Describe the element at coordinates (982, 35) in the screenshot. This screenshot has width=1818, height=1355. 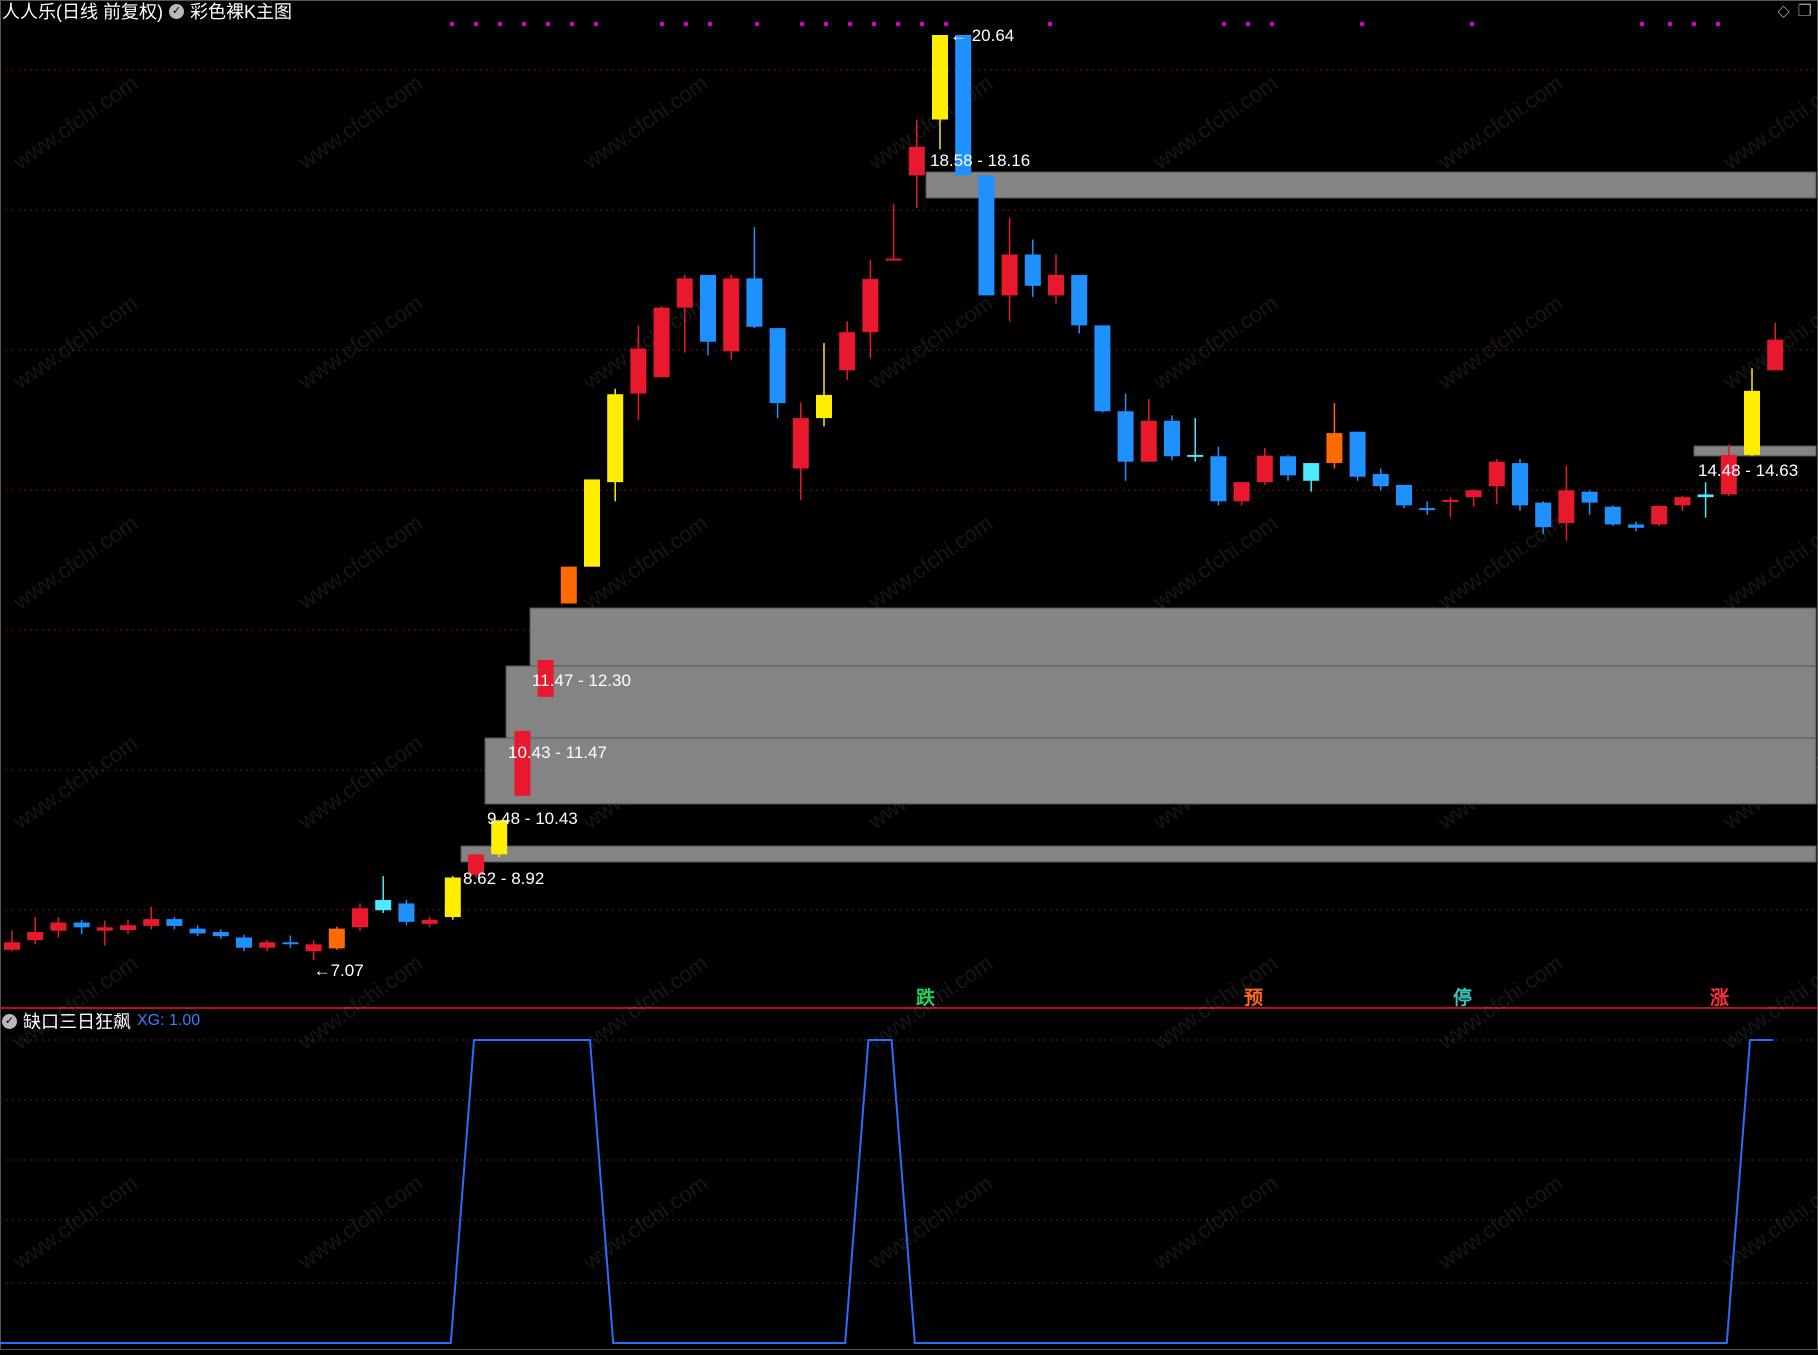
I see `high-price-label: ← 20.64` at that location.